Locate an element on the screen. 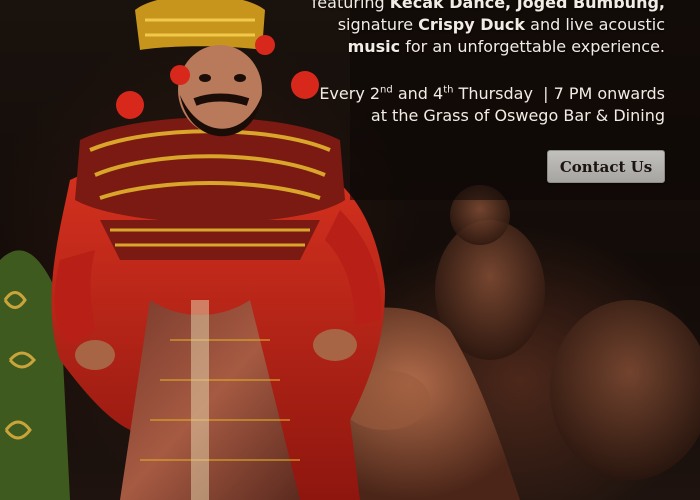 Image resolution: width=700 pixels, height=500 pixels. contact-us-button: Contact Us is located at coordinates (606, 166).